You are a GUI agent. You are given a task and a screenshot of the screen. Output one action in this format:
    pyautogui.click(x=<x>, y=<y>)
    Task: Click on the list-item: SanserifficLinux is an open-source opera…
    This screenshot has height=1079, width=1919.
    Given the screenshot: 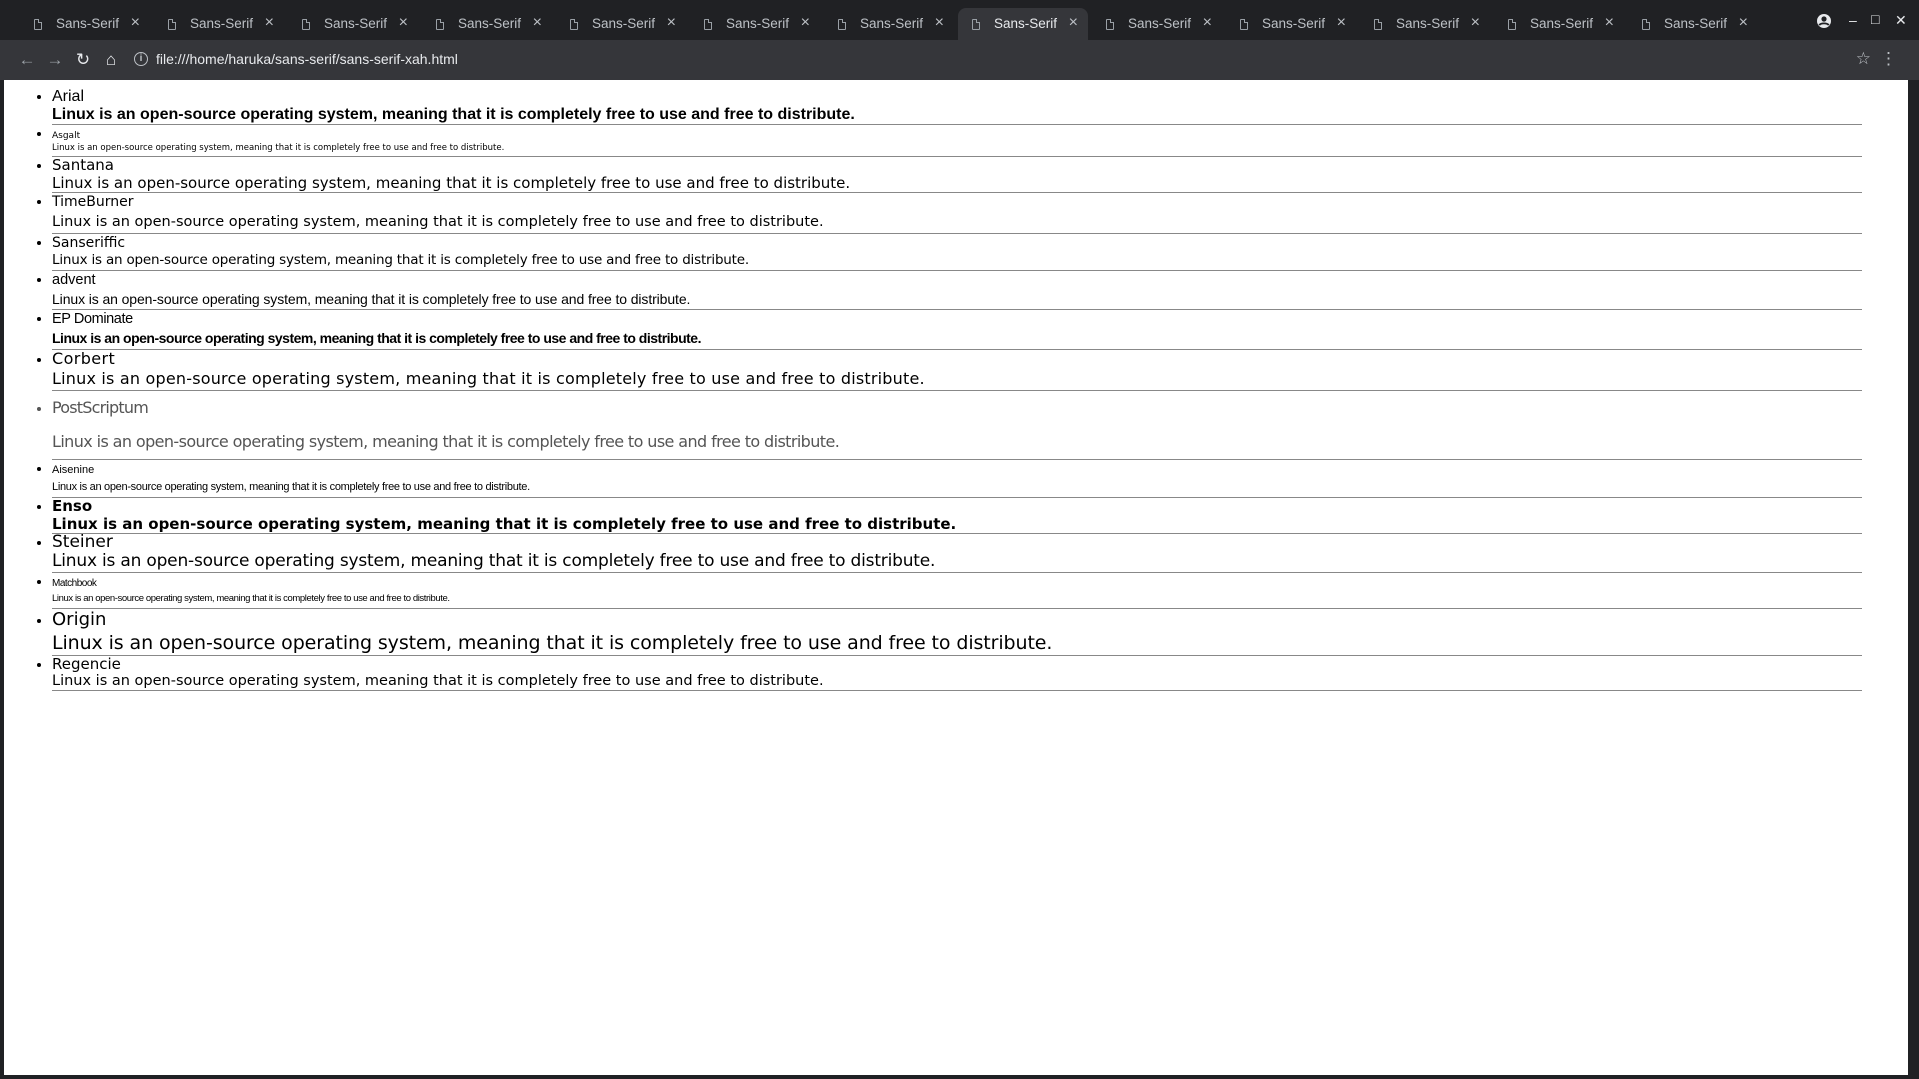 What is the action you would take?
    pyautogui.click(x=957, y=252)
    